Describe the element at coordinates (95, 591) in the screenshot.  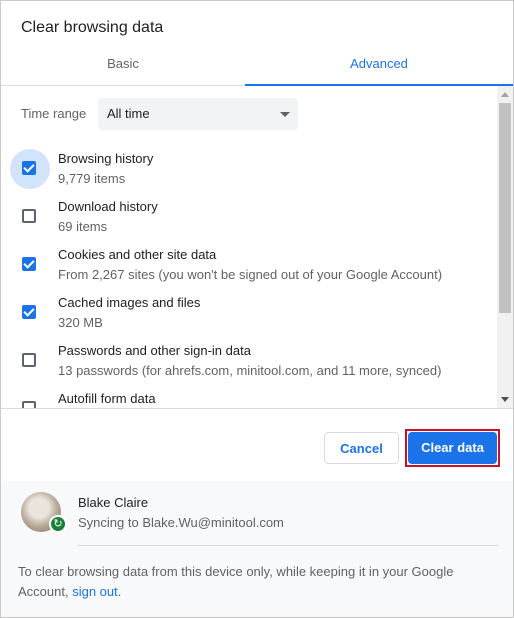
I see `sign-out-link: sign out` at that location.